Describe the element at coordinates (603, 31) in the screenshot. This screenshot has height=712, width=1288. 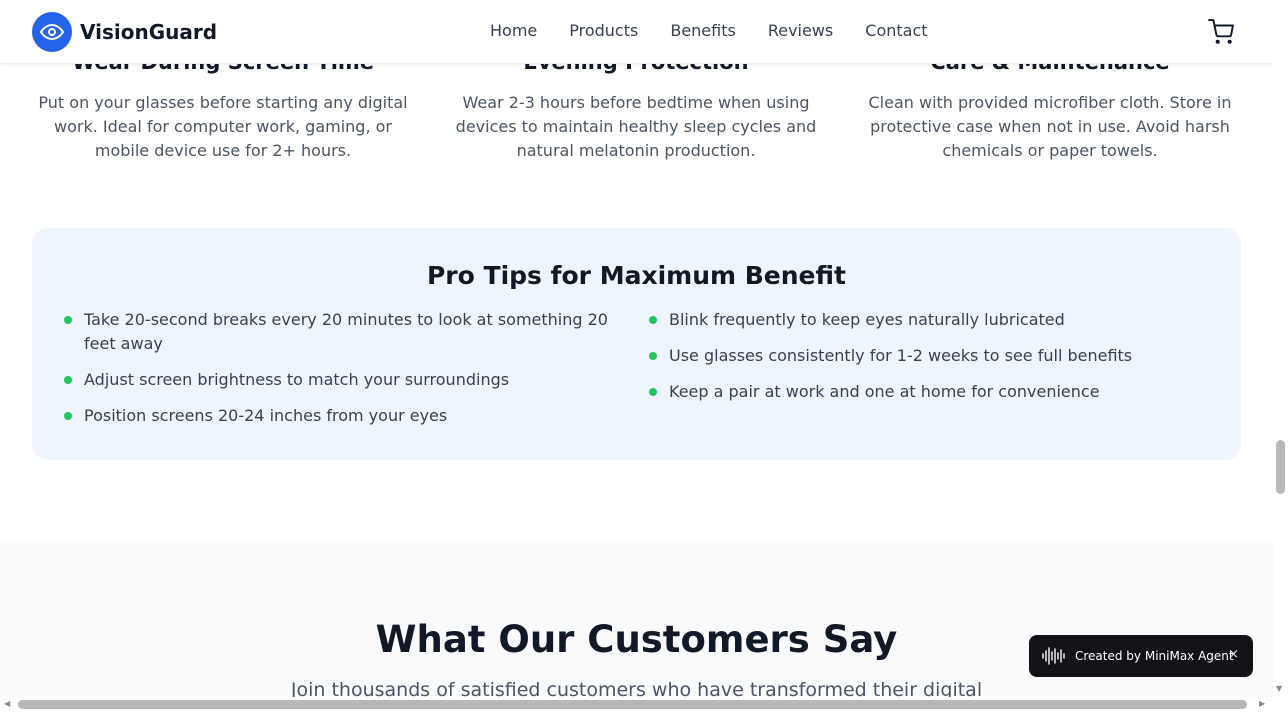
I see `nav-products: Products` at that location.